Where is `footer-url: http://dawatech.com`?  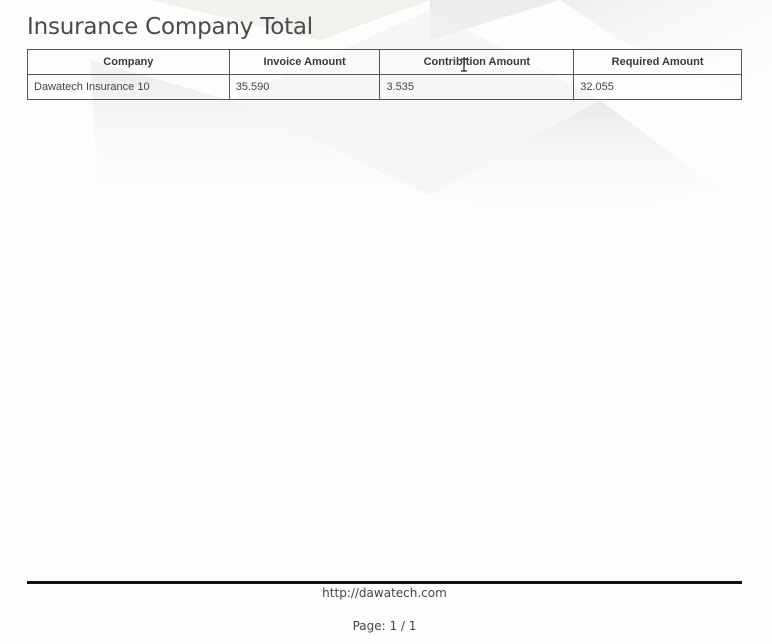
footer-url: http://dawatech.com is located at coordinates (384, 593).